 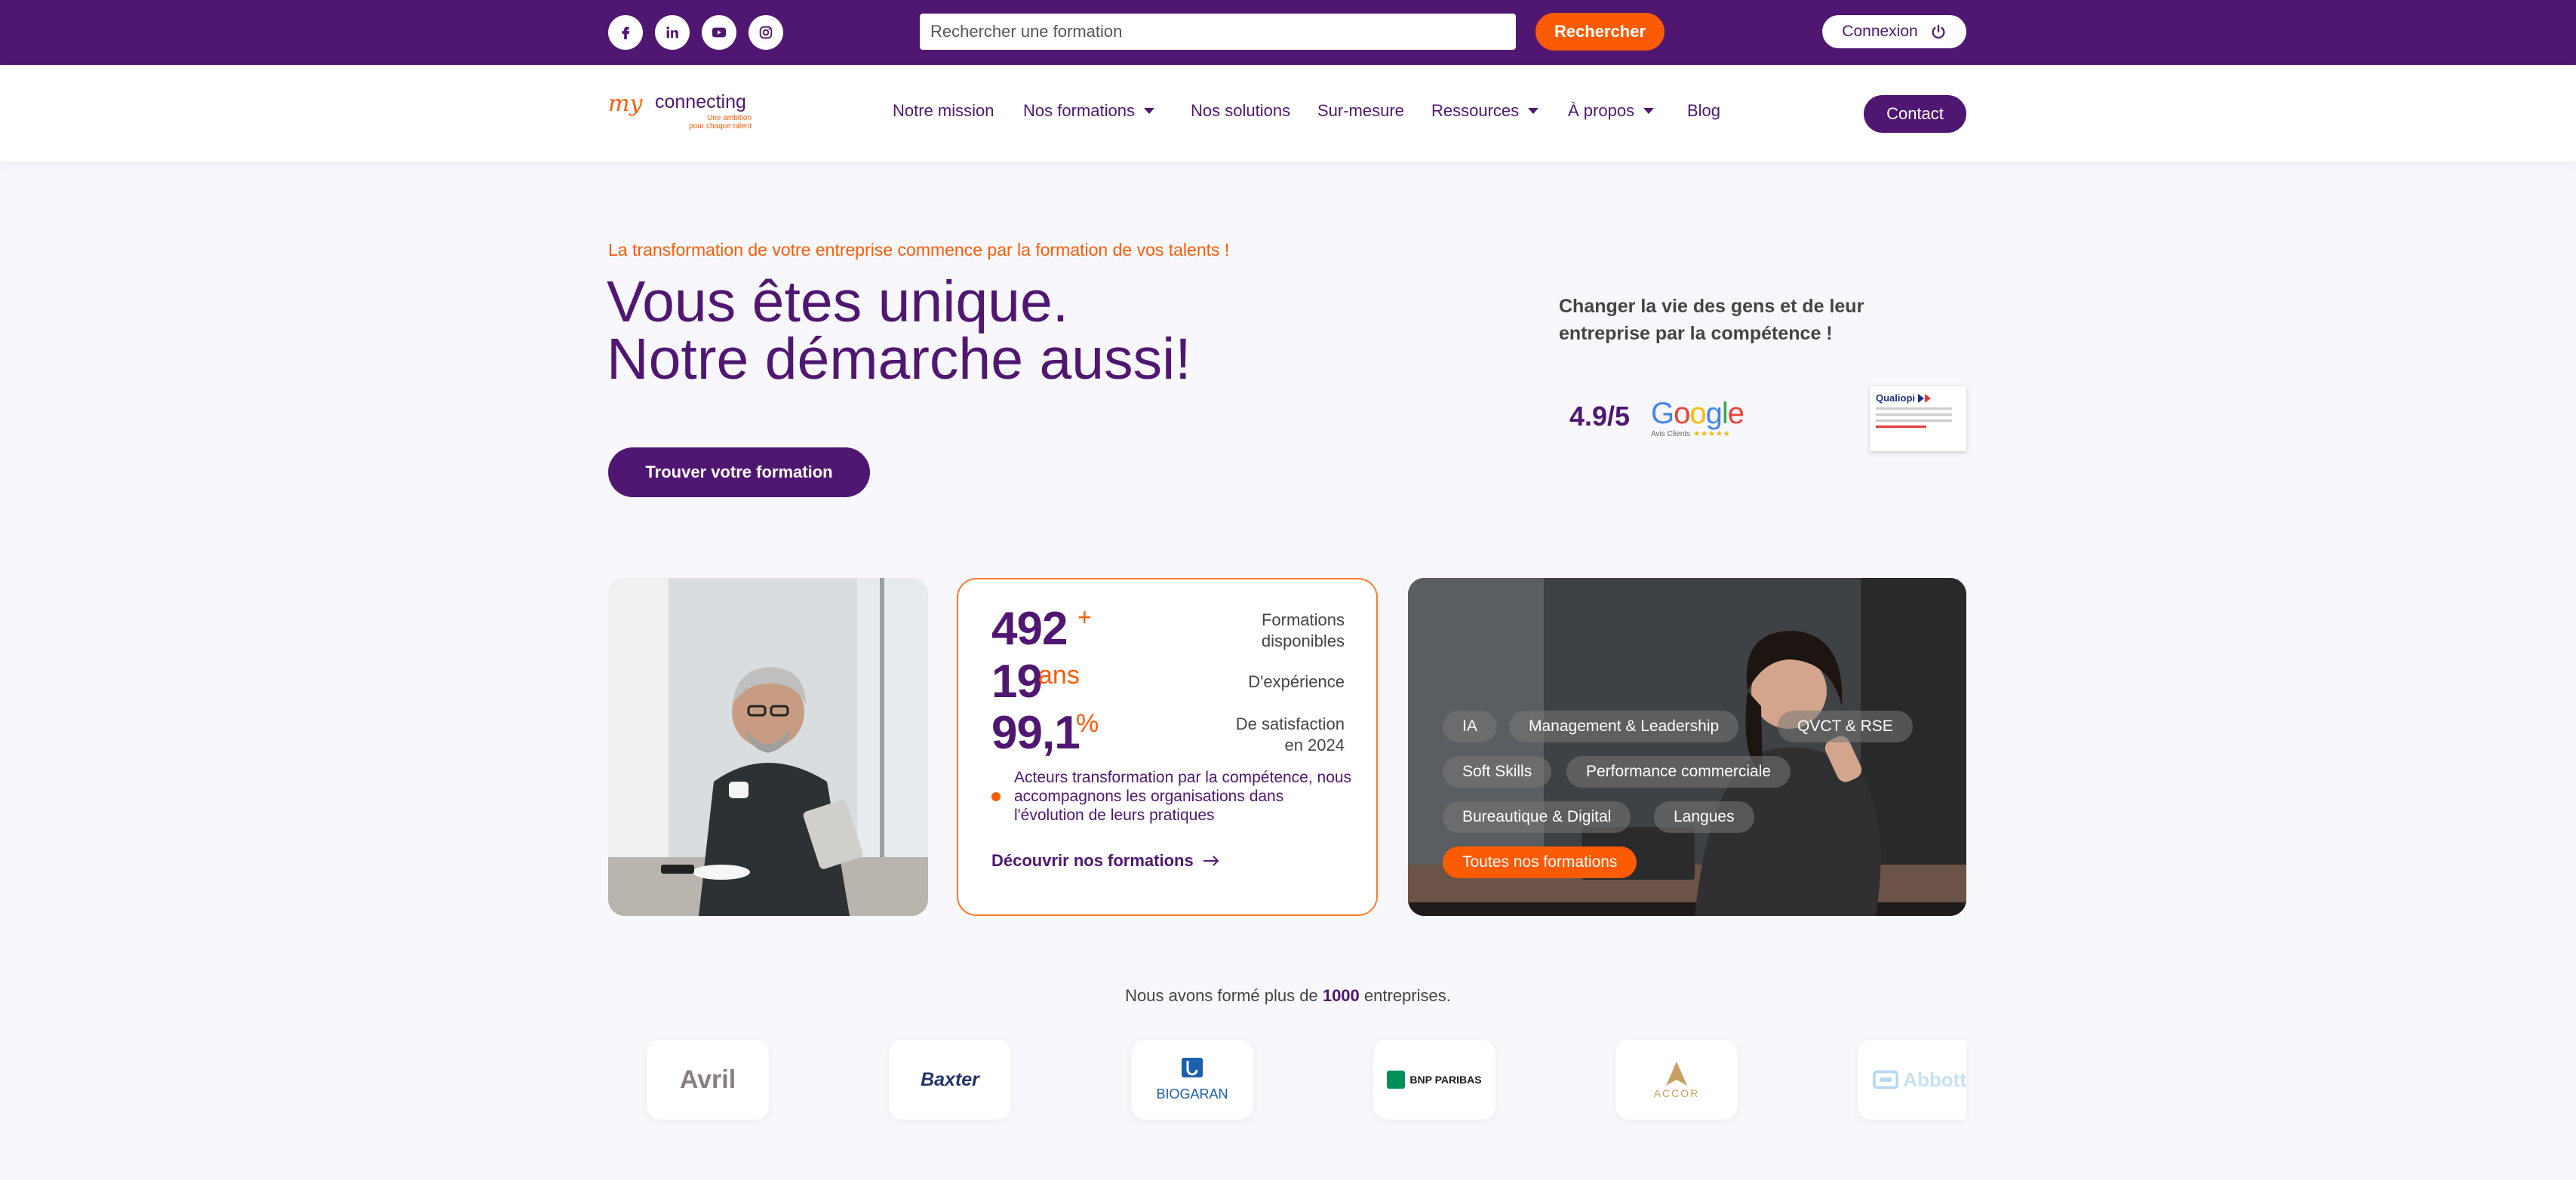 What do you see at coordinates (1671, 434) in the screenshot?
I see `google-sub-label: Avis Clients` at bounding box center [1671, 434].